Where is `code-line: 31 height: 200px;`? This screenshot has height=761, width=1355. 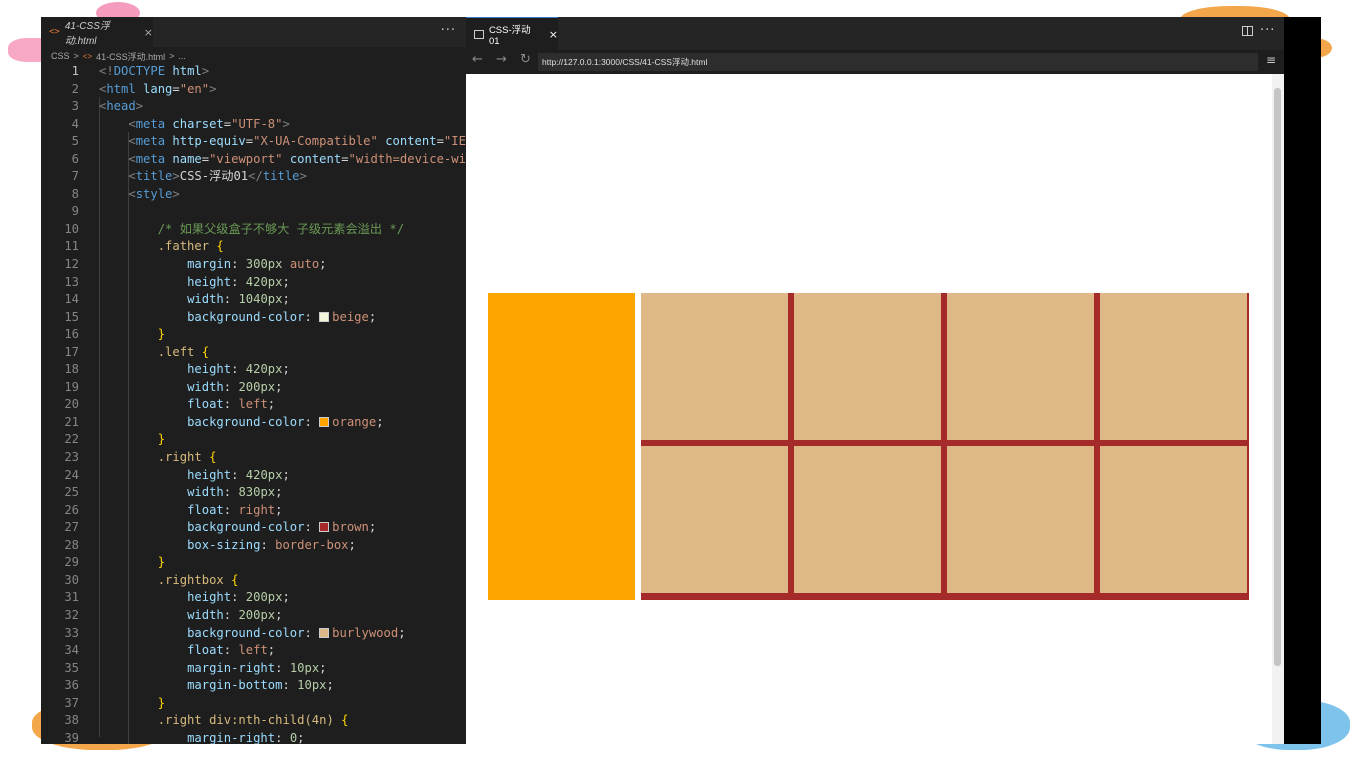
code-line: 31 height: 200px; is located at coordinates (253, 598).